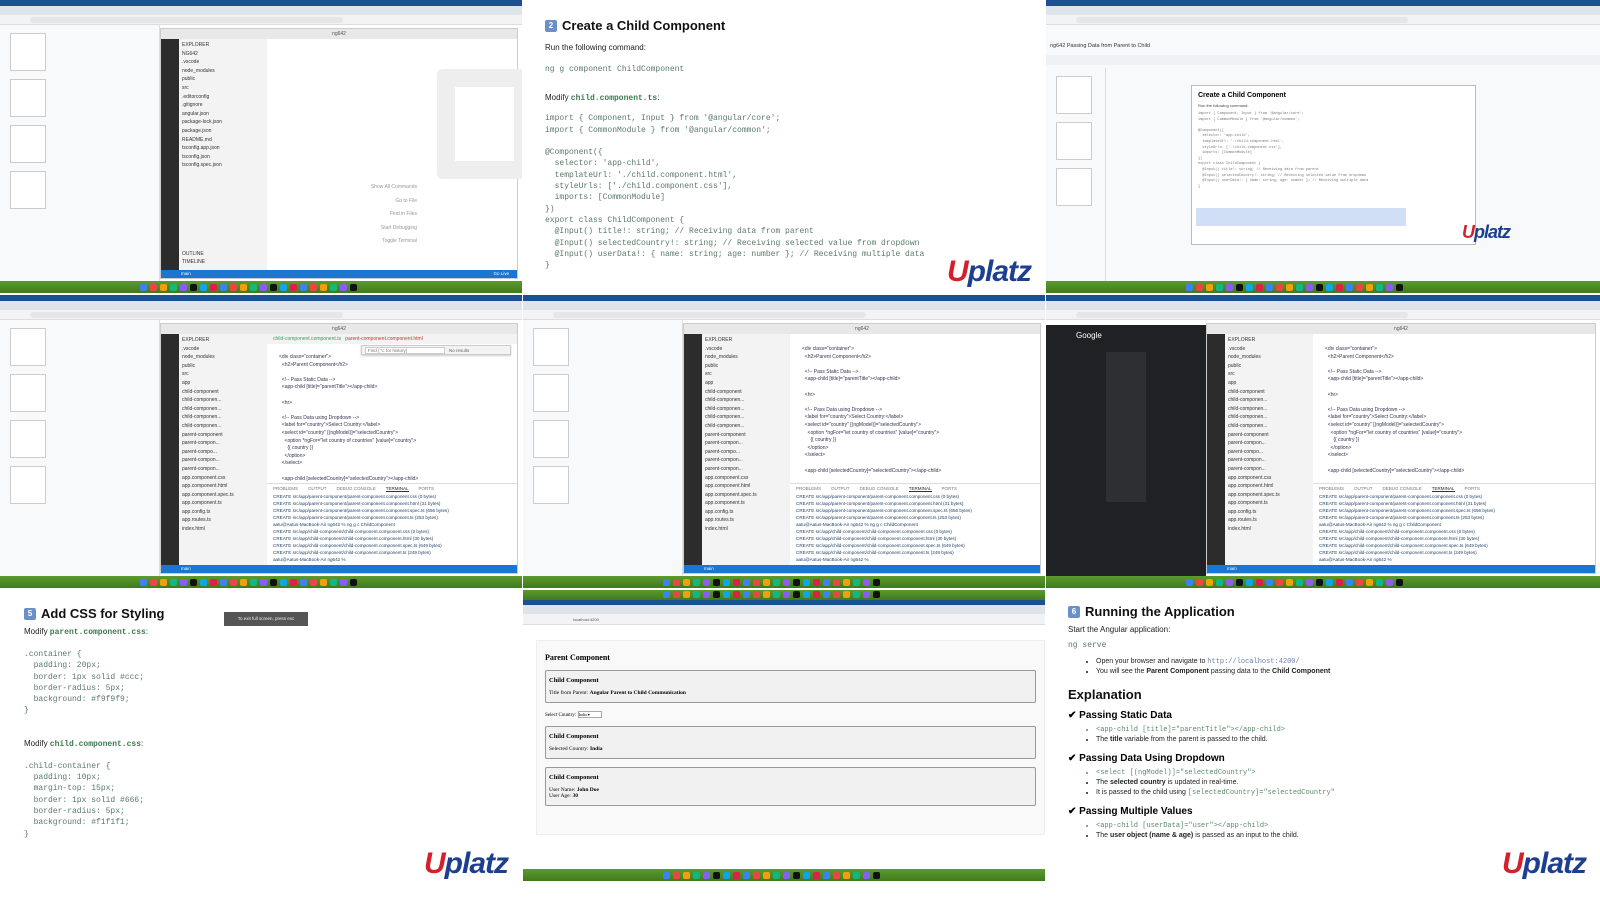 The height and width of the screenshot is (899, 1600). What do you see at coordinates (1253, 662) in the screenshot?
I see `localhost-link: http://localhost:4200/` at bounding box center [1253, 662].